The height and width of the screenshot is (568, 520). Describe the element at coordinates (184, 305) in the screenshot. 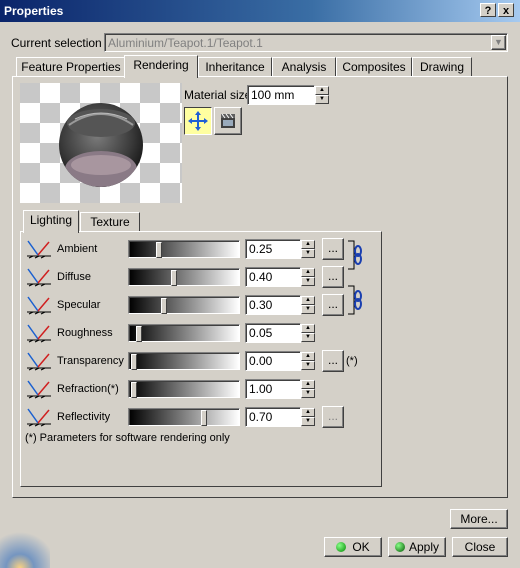

I see `specular-slider` at that location.